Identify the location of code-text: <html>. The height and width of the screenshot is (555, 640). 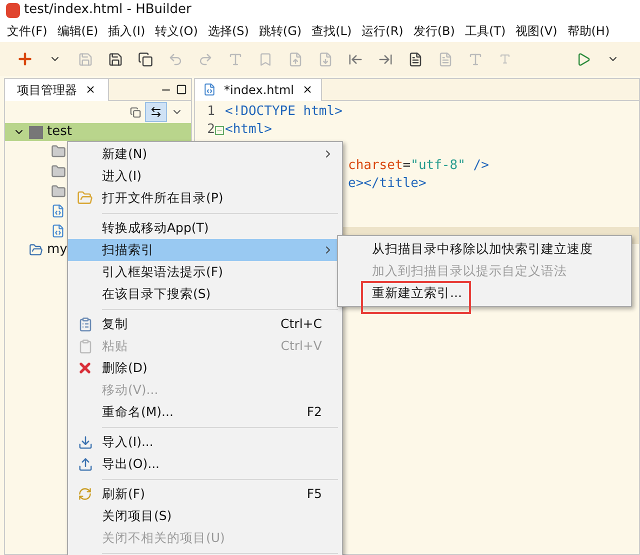
(248, 130).